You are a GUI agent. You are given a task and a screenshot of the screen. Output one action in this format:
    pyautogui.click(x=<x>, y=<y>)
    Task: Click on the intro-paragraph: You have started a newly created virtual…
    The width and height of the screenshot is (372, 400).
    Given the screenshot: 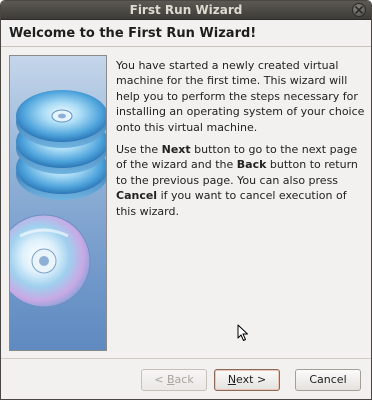 What is the action you would take?
    pyautogui.click(x=240, y=96)
    